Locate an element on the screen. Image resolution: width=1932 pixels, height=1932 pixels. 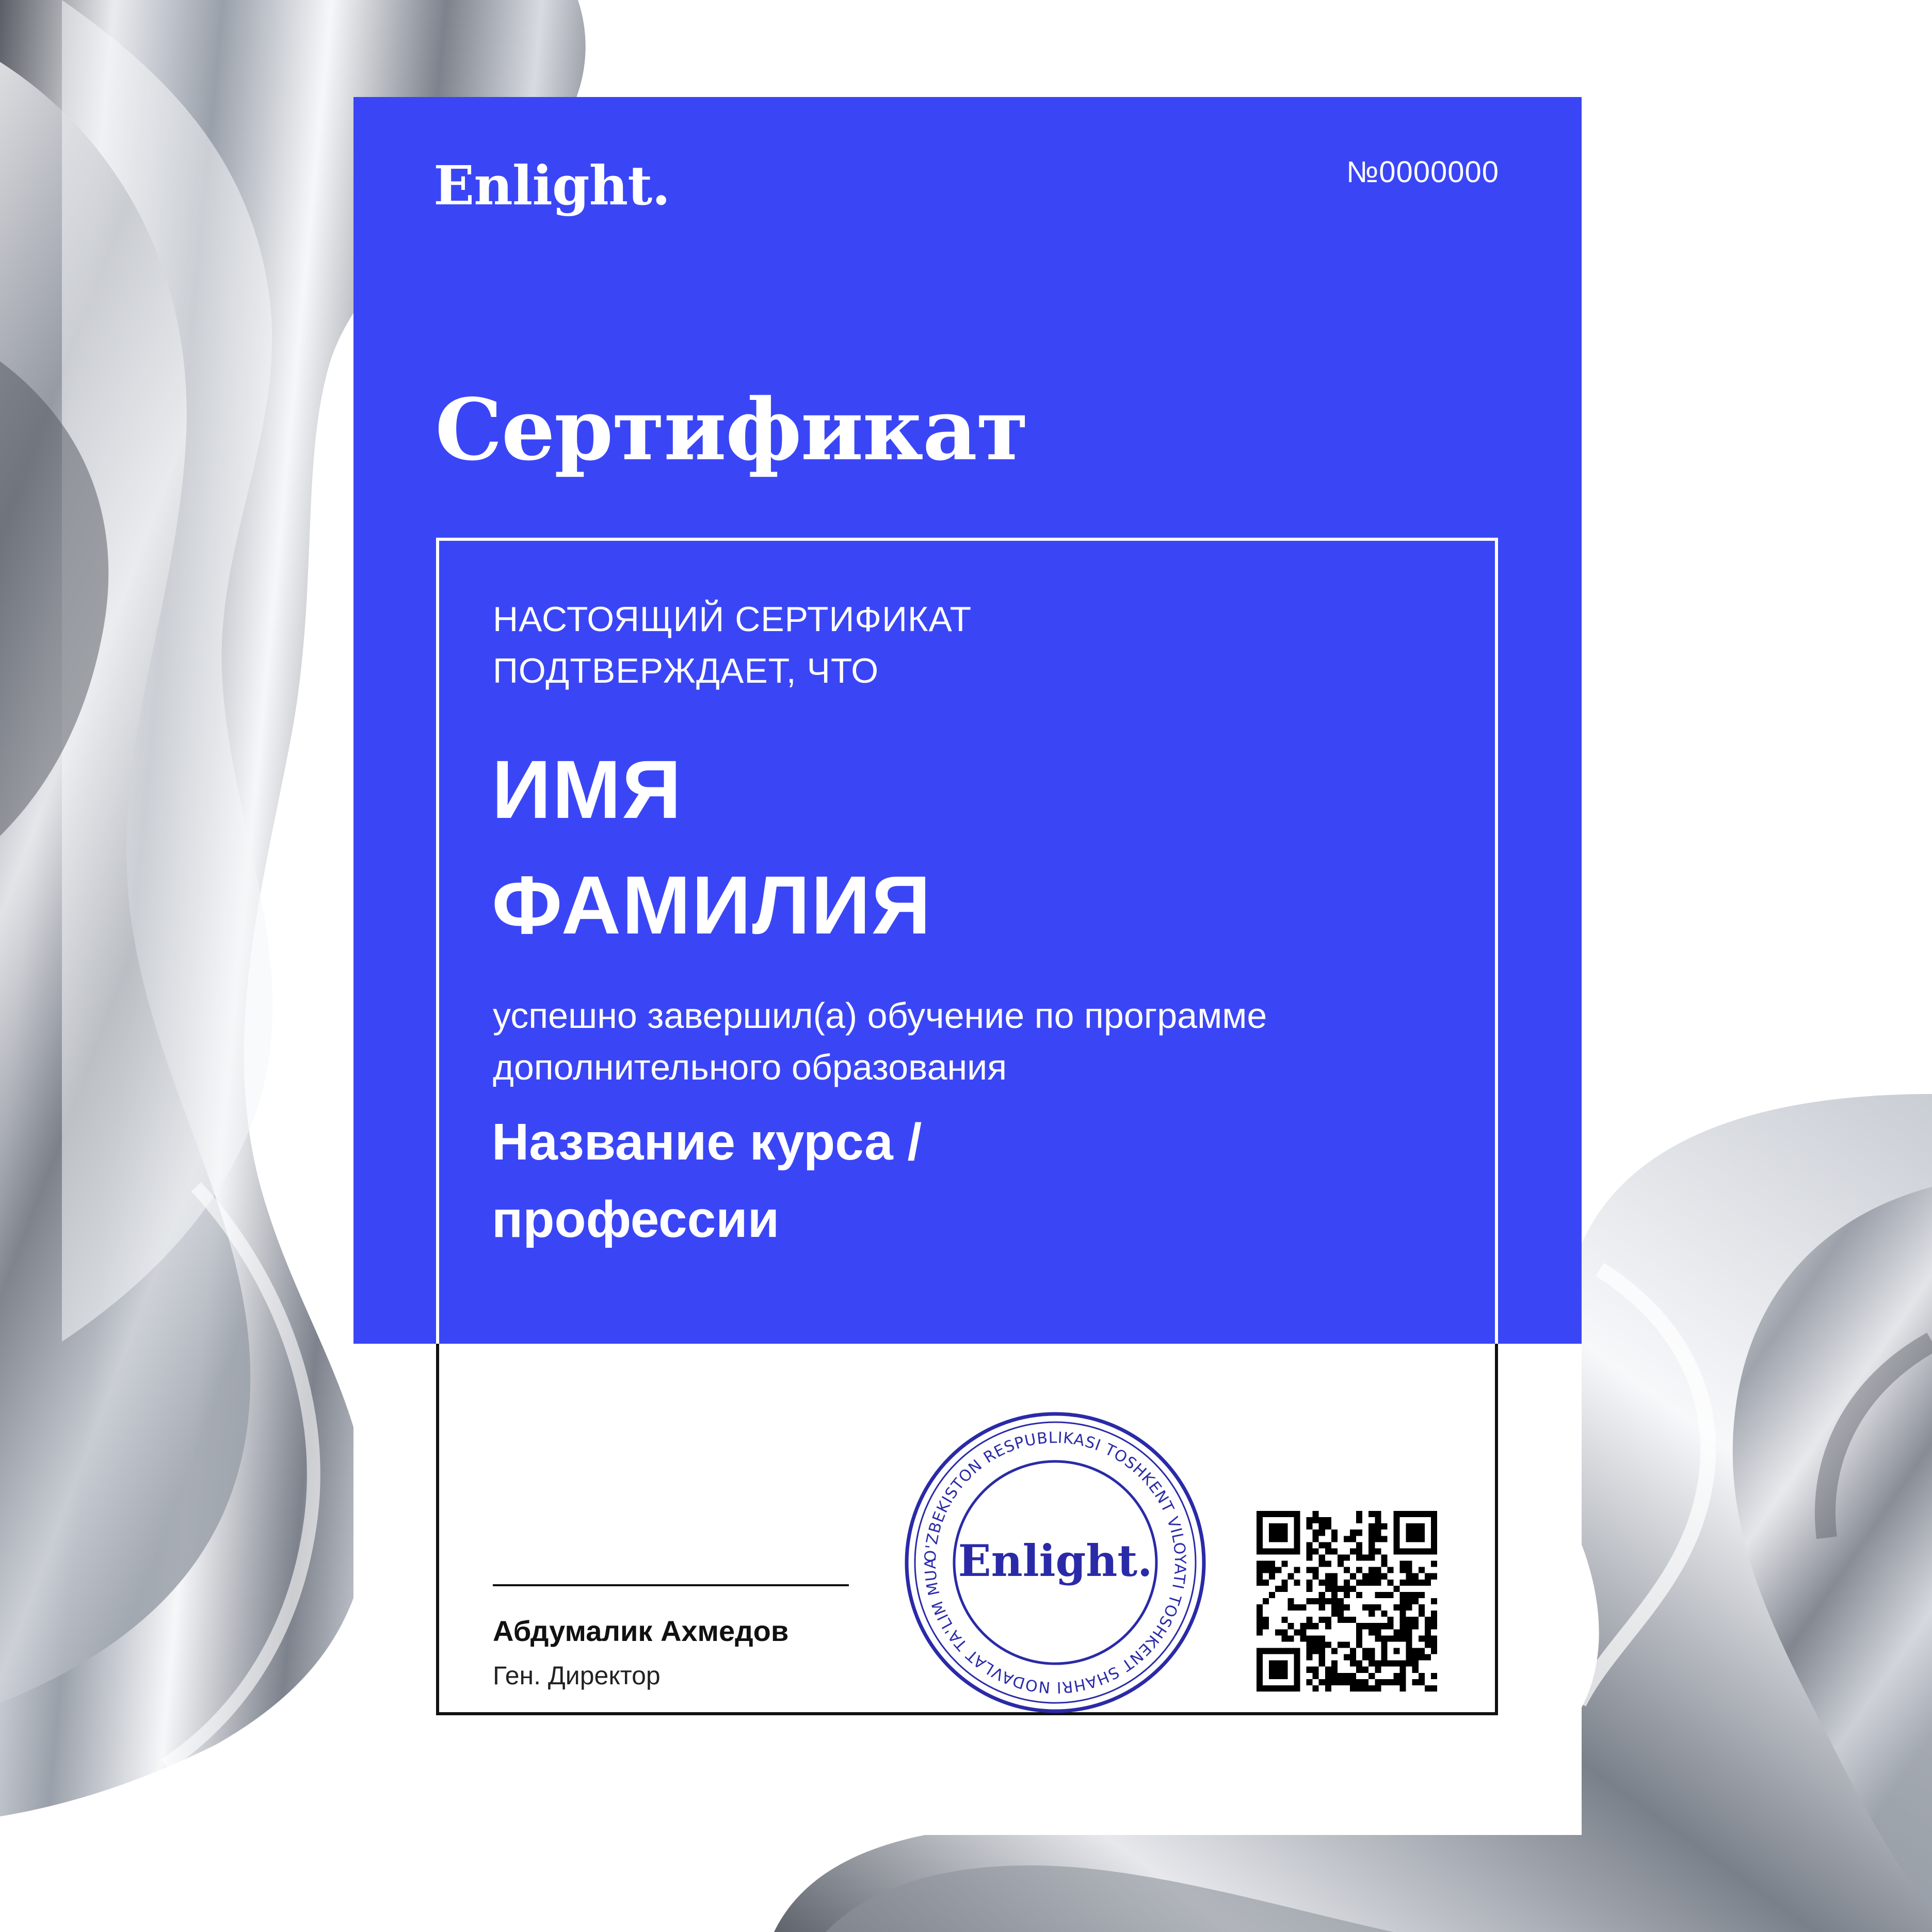
certificate-title: Сертификат is located at coordinates (732, 430).